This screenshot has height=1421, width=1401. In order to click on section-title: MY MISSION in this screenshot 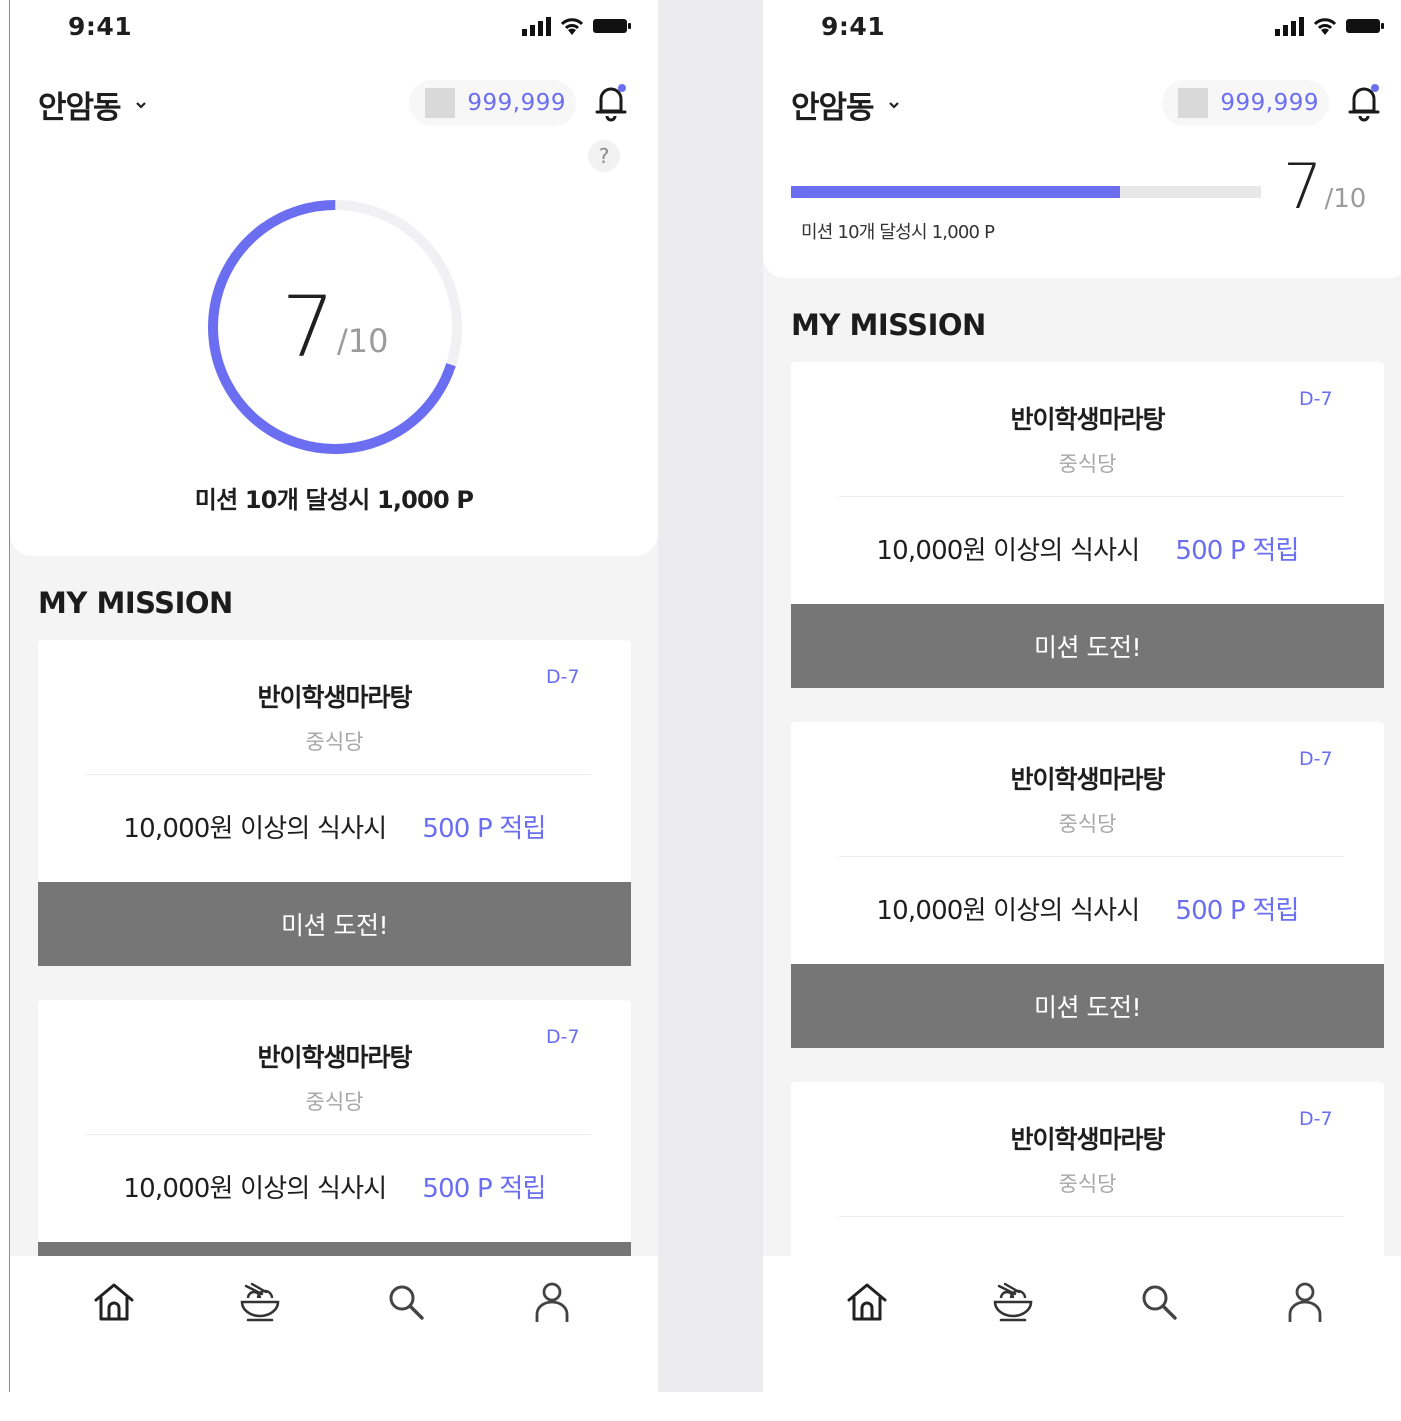, I will do `click(135, 603)`.